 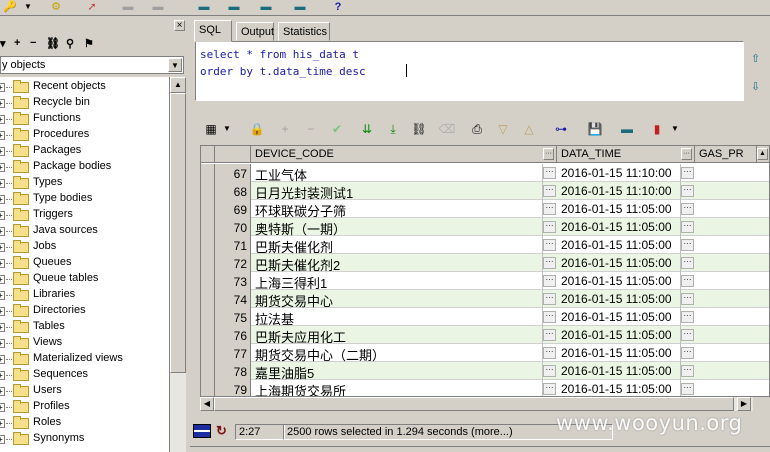 I want to click on cell-device-code: 环球联碳分子筛, so click(x=397, y=209).